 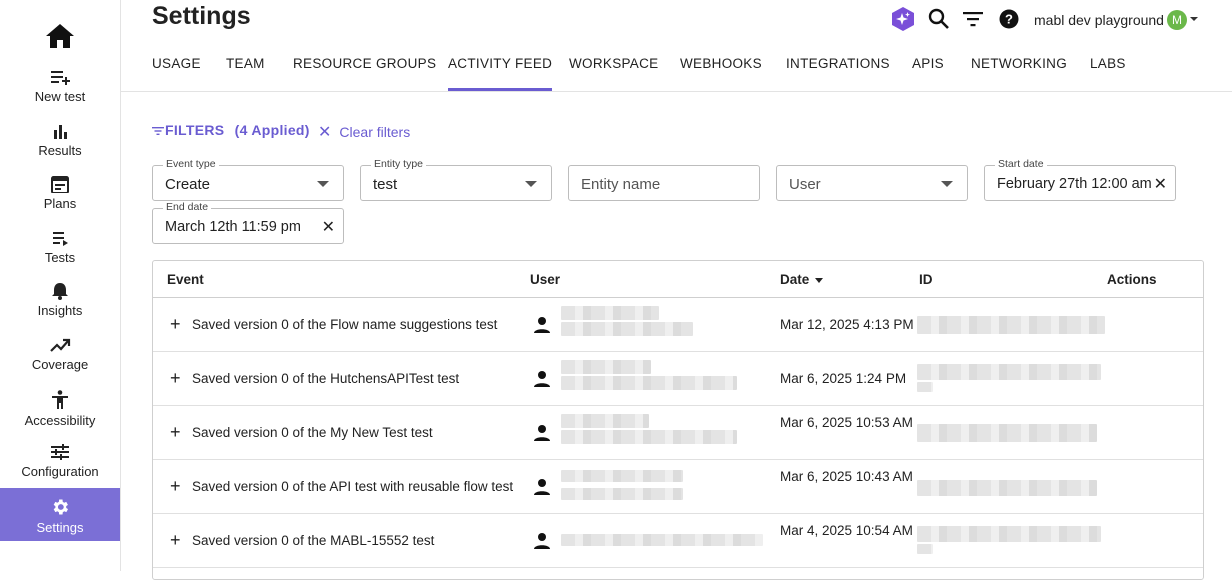 What do you see at coordinates (1132, 279) in the screenshot?
I see `column-actions: Actions` at bounding box center [1132, 279].